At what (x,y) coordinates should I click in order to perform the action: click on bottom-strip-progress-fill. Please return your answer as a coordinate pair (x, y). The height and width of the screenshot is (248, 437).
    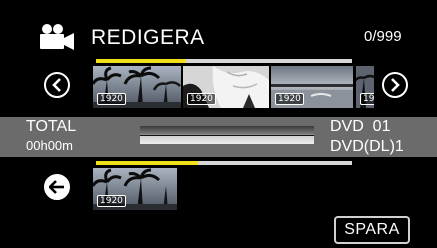
    Looking at the image, I should click on (147, 163).